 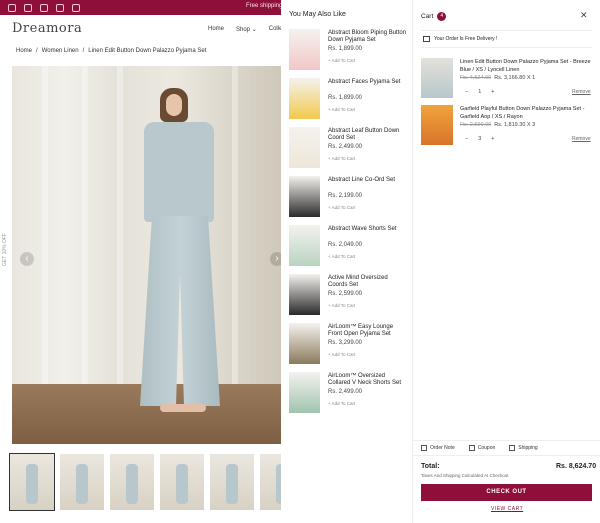 I want to click on coupon-icon, so click(x=471, y=448).